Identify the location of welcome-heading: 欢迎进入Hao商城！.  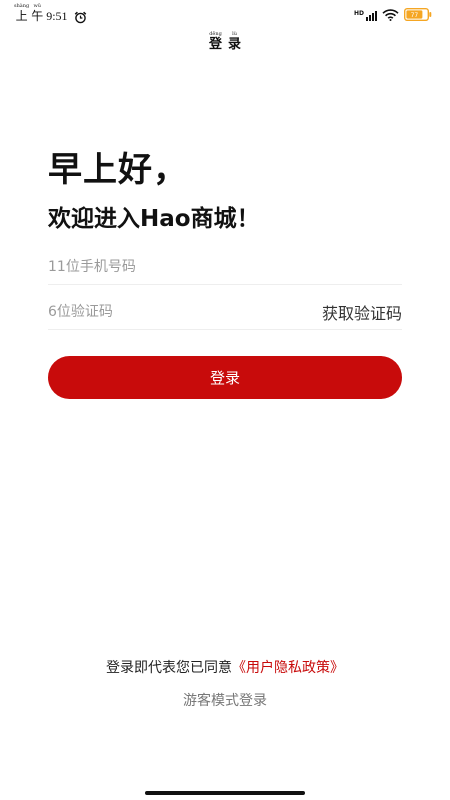
(154, 219).